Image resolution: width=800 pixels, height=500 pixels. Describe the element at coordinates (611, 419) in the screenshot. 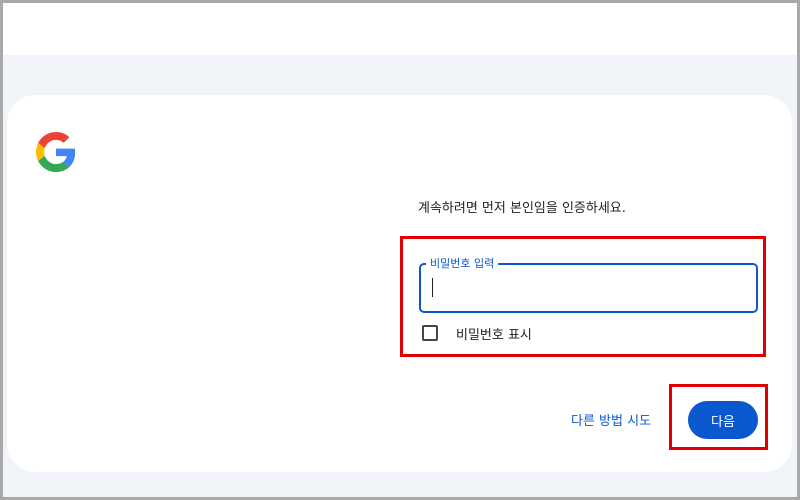

I see `try-another-way-button: 다른 방법 시도` at that location.